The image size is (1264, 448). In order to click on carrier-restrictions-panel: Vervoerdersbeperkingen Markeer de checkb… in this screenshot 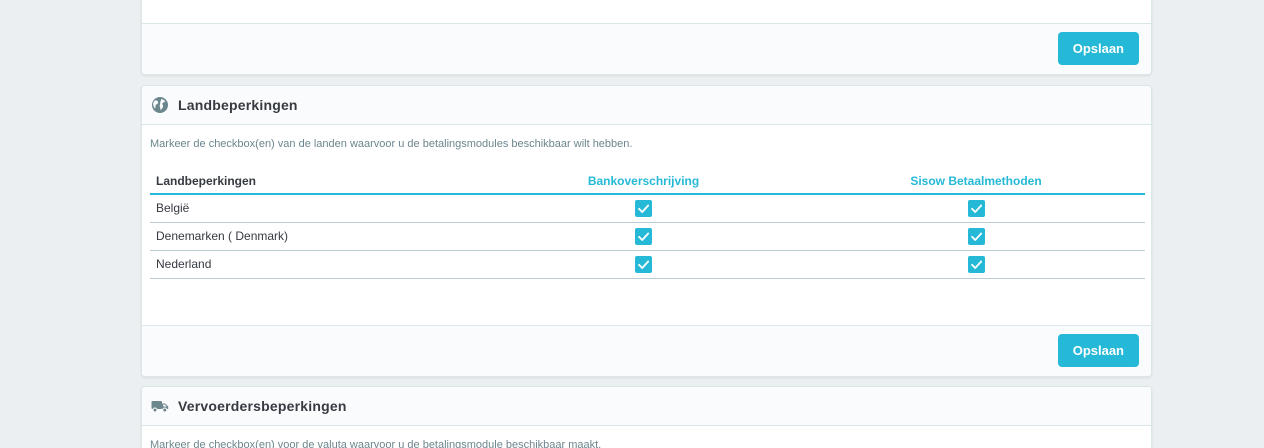, I will do `click(646, 417)`.